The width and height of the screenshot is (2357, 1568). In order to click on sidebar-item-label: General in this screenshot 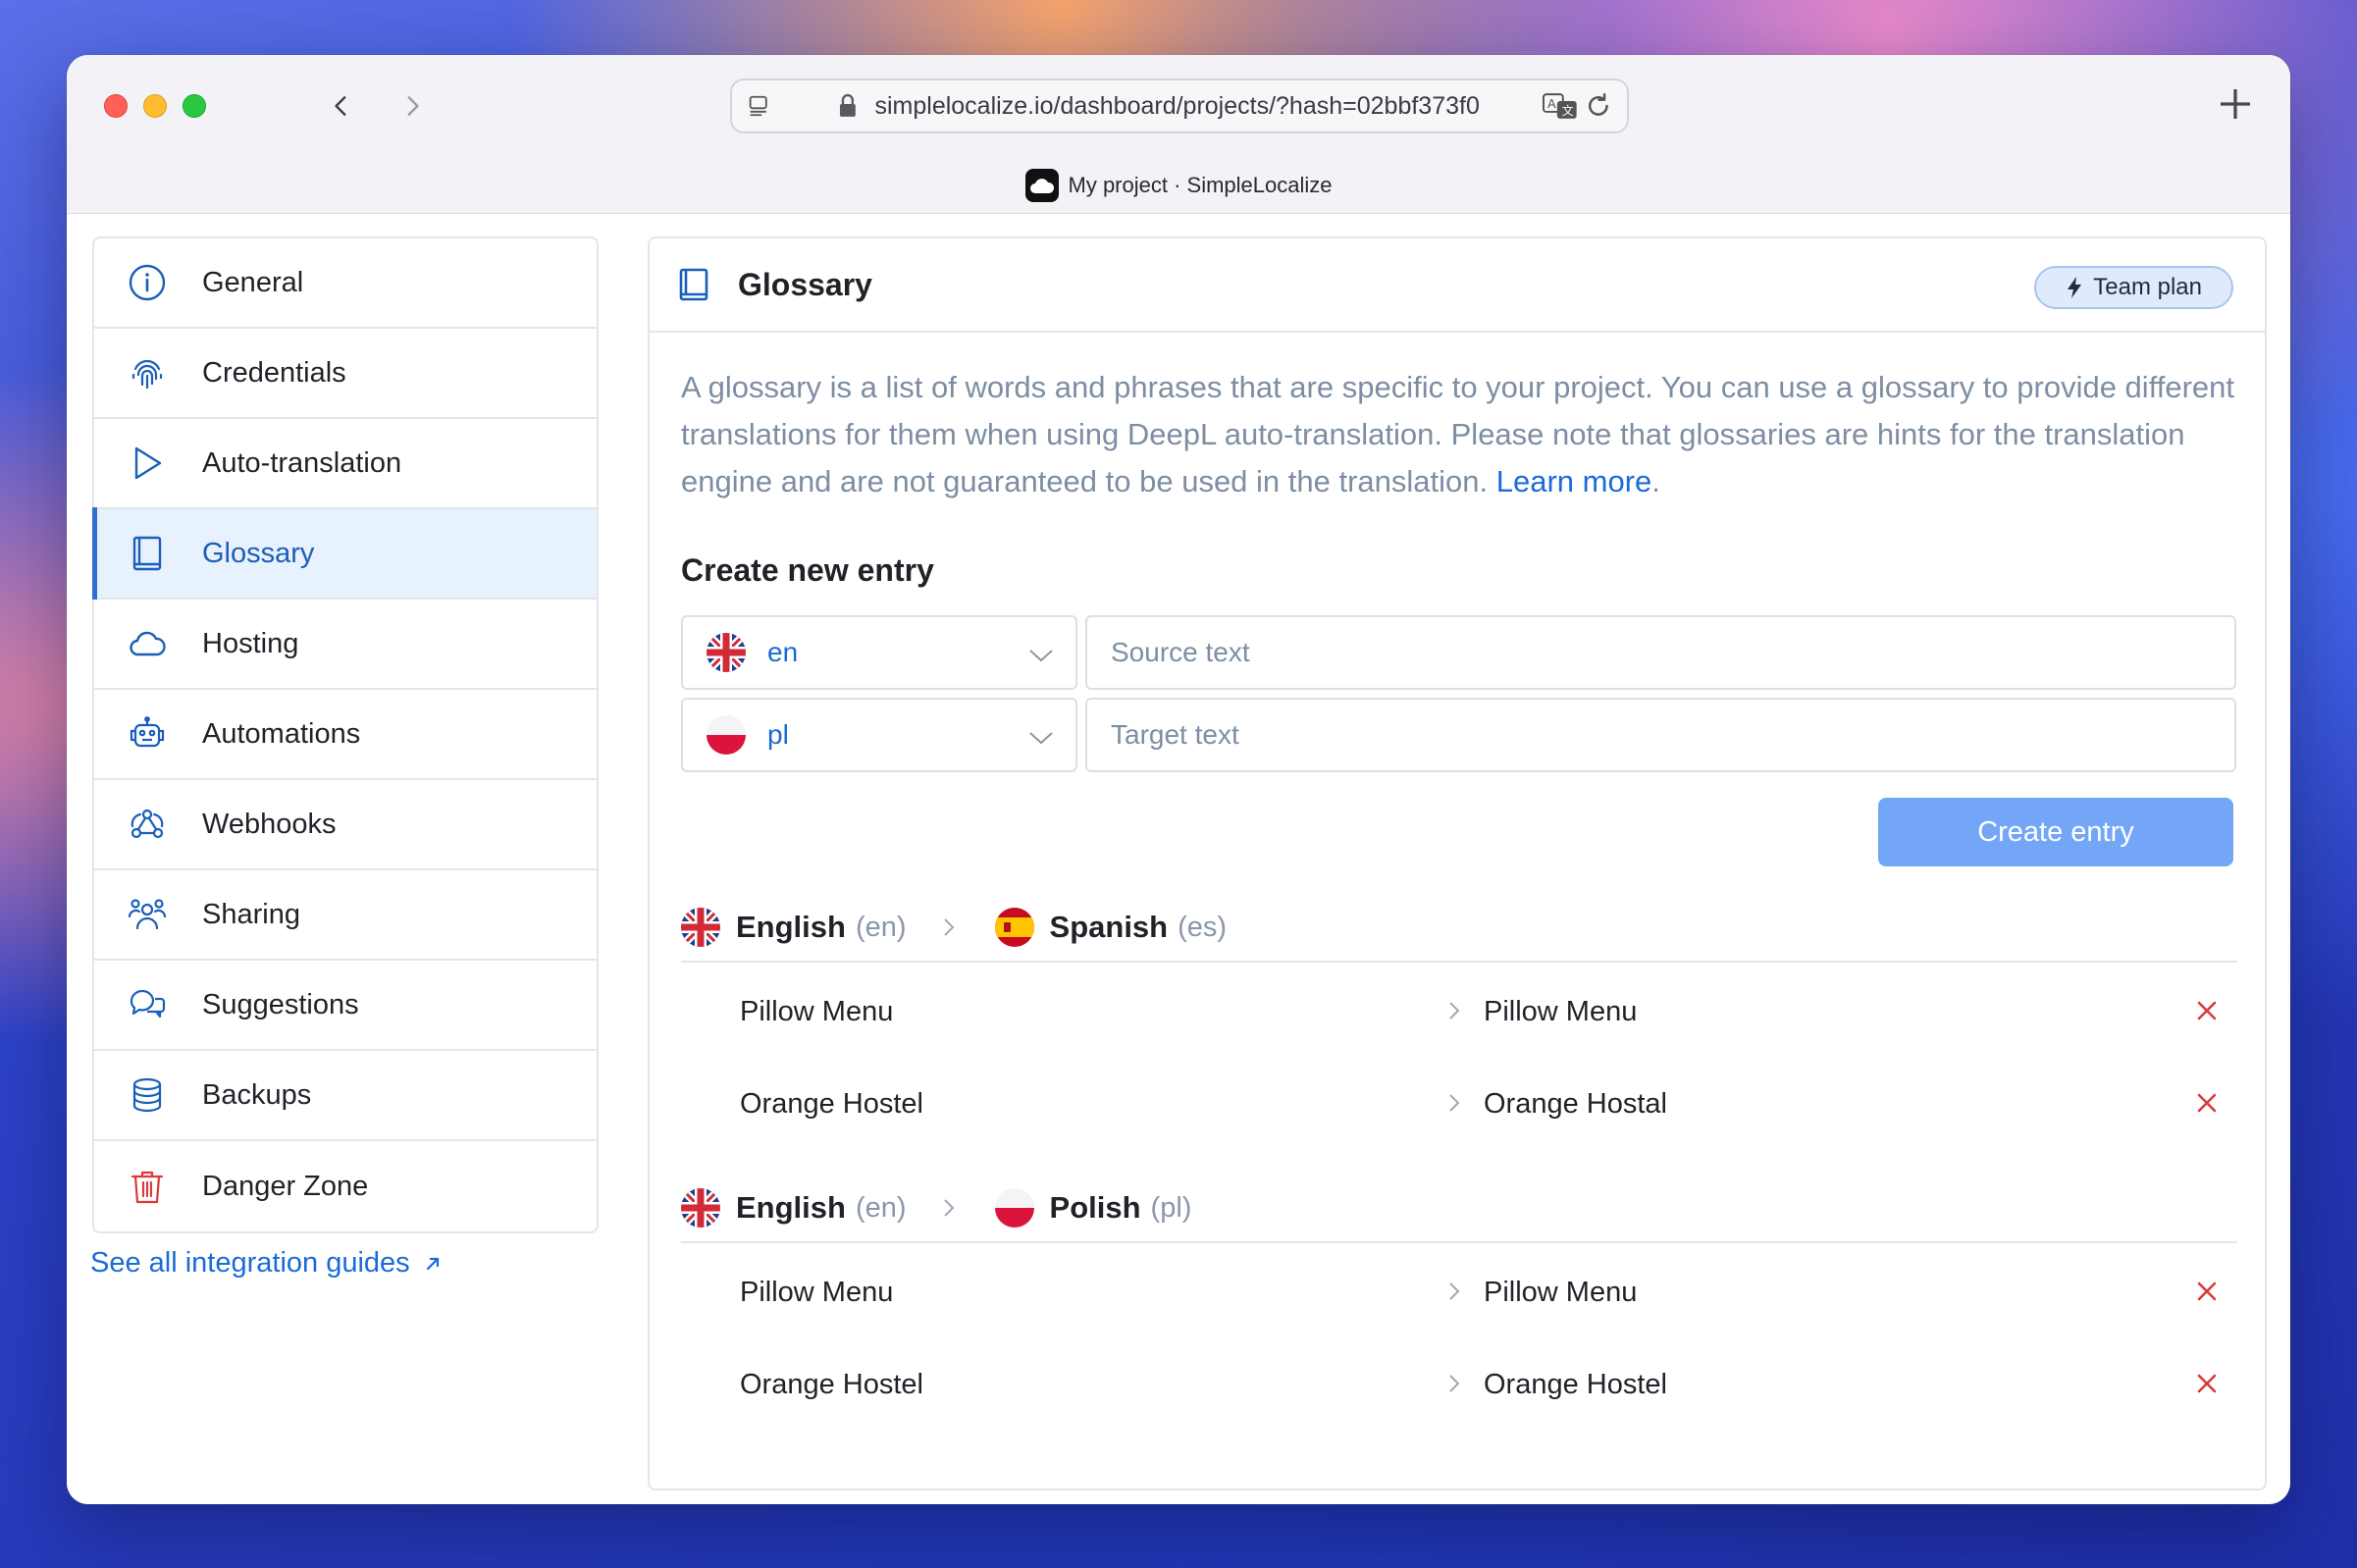, I will do `click(253, 282)`.